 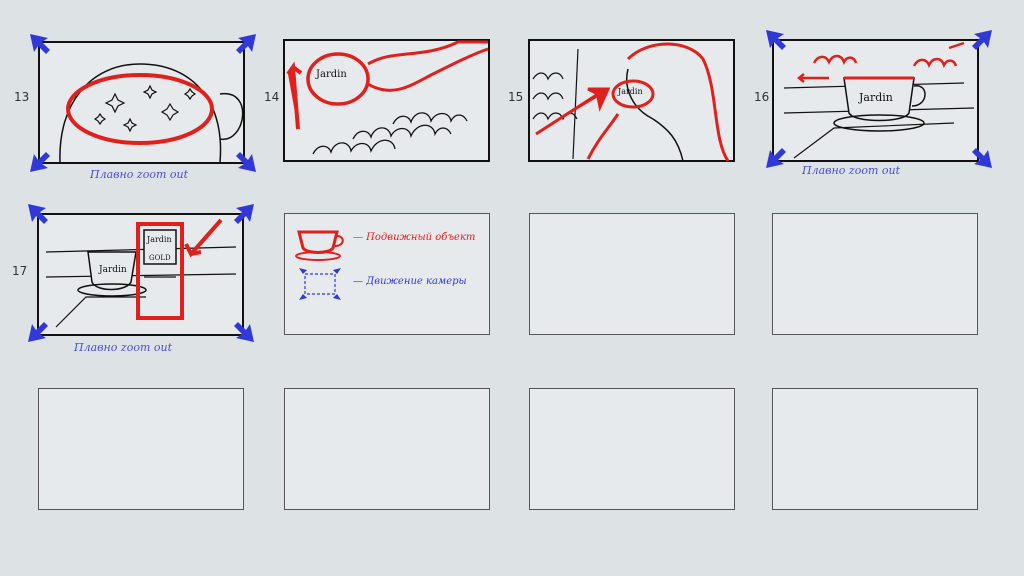 I want to click on frame-16-caption: Плавно zoom out, so click(x=851, y=170).